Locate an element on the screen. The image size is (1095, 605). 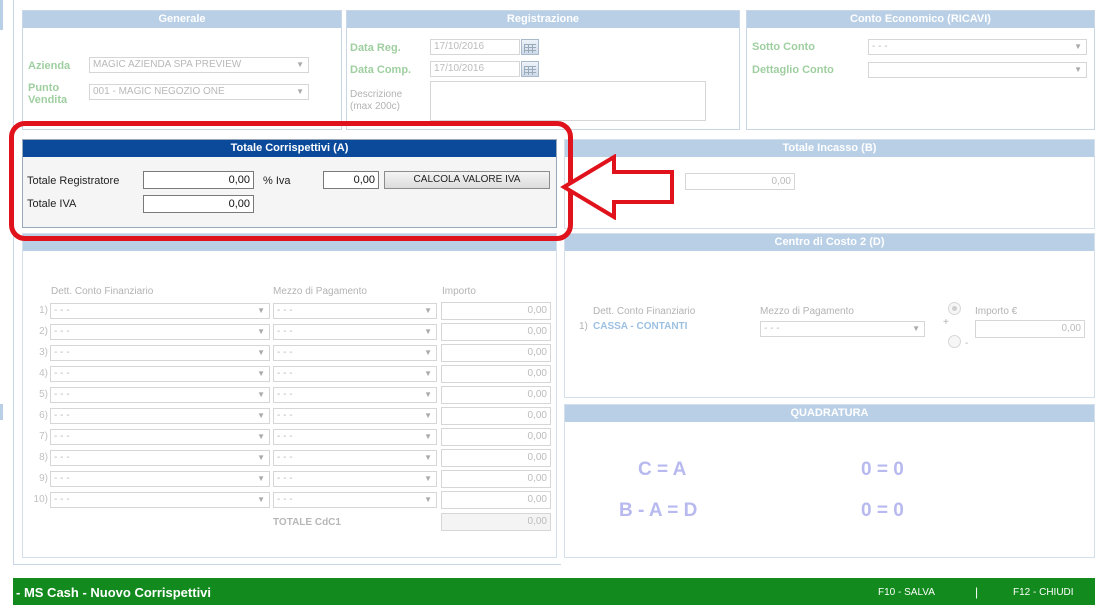
quadratura-eq2: B - A = D is located at coordinates (658, 510).